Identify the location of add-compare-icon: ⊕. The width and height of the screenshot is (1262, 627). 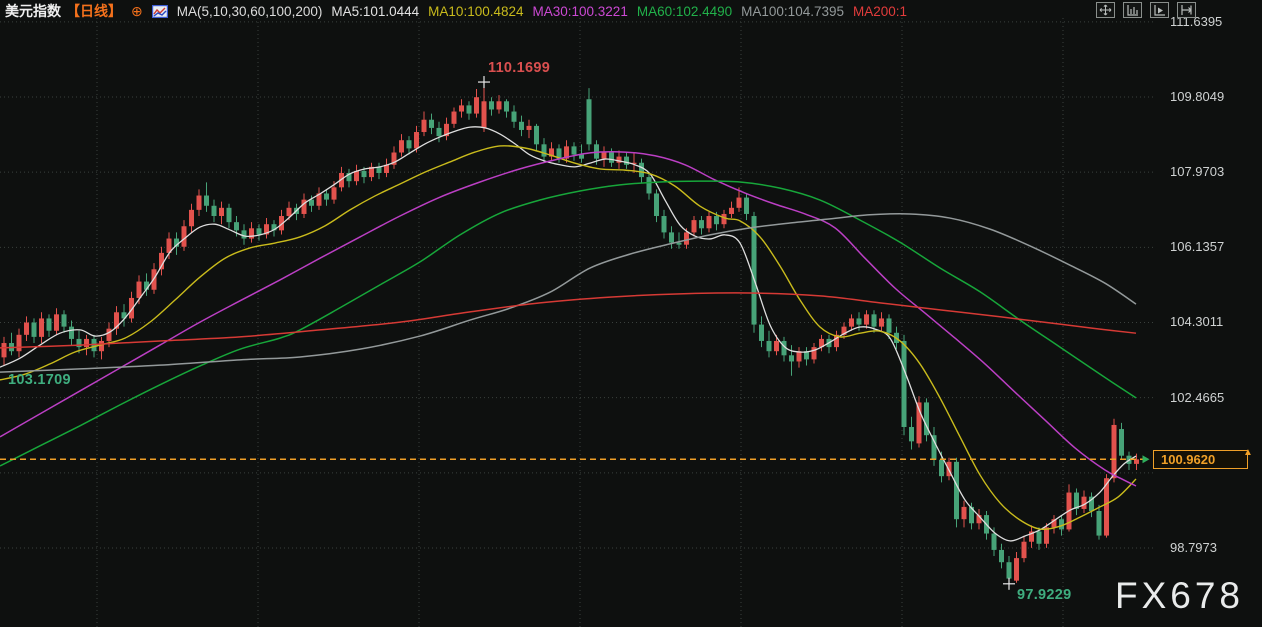
(137, 11).